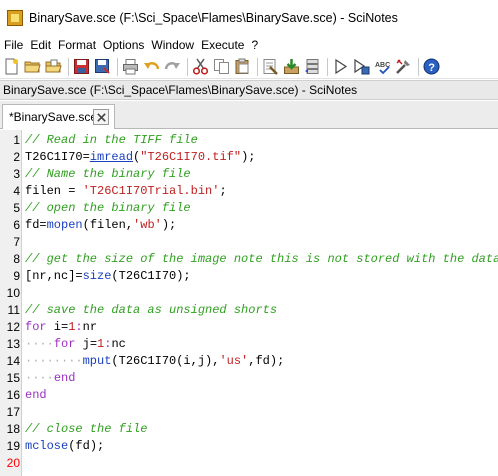 This screenshot has width=498, height=476. What do you see at coordinates (130, 66) in the screenshot?
I see `print-icon` at bounding box center [130, 66].